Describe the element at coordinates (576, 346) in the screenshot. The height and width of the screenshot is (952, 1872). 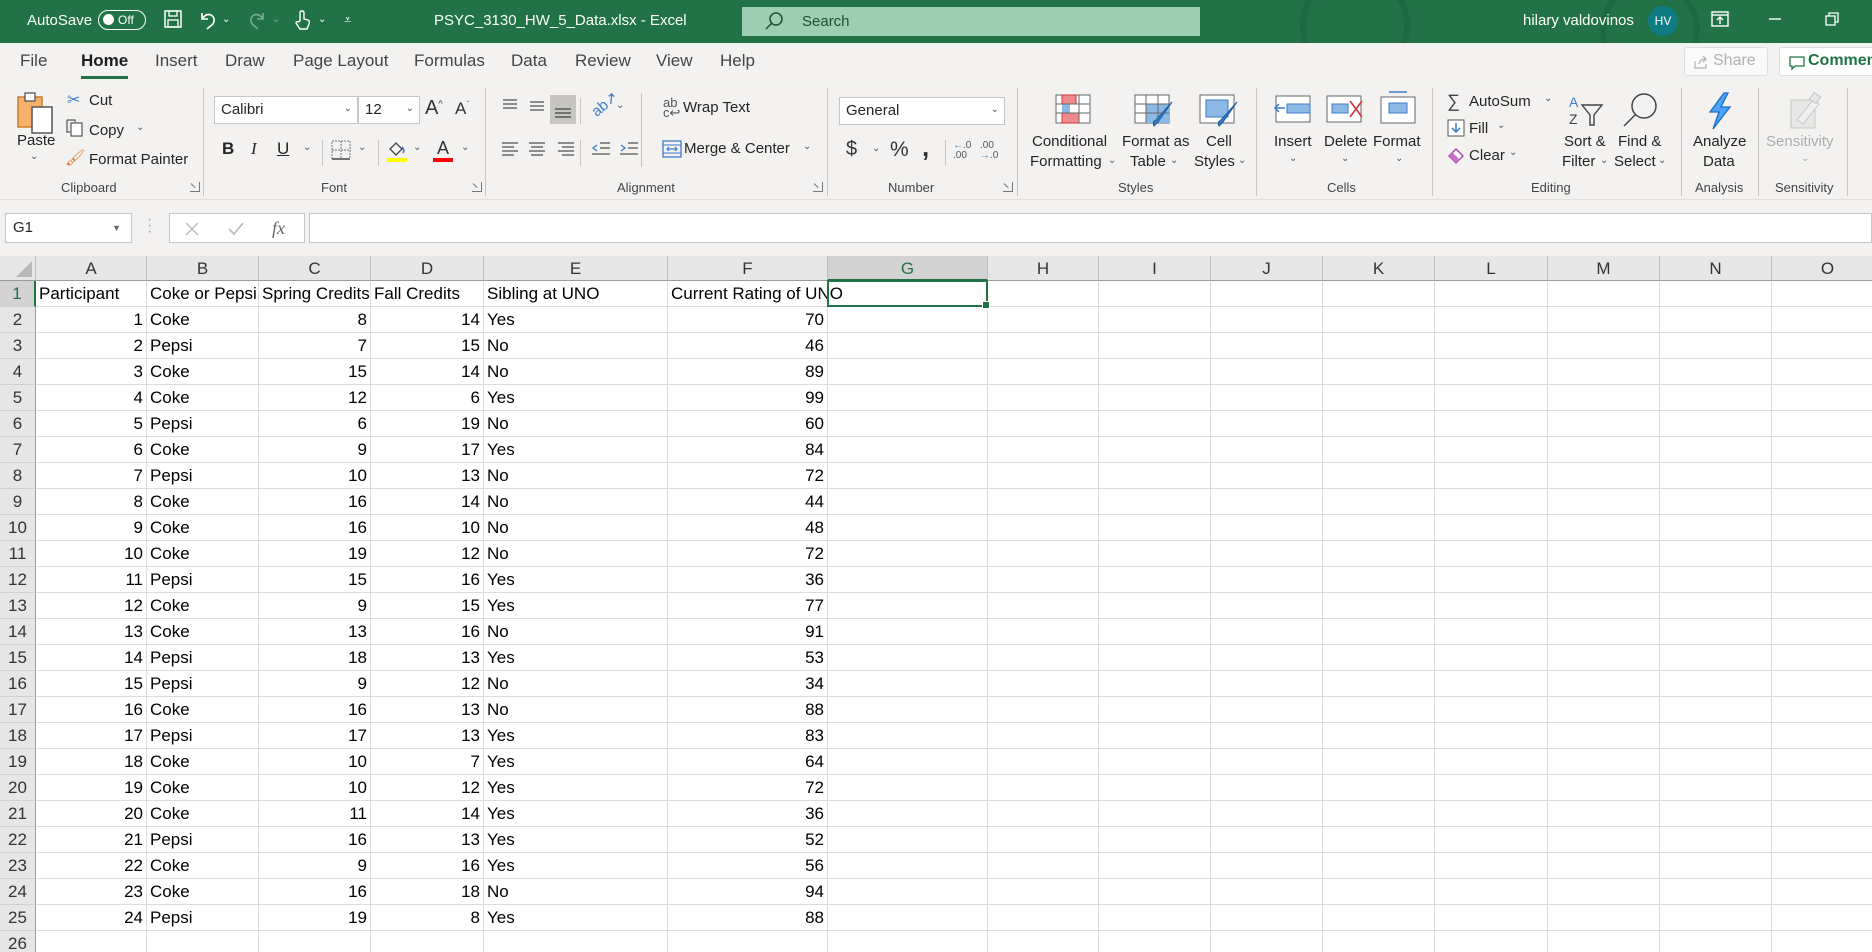
I see `cell-e3: No` at that location.